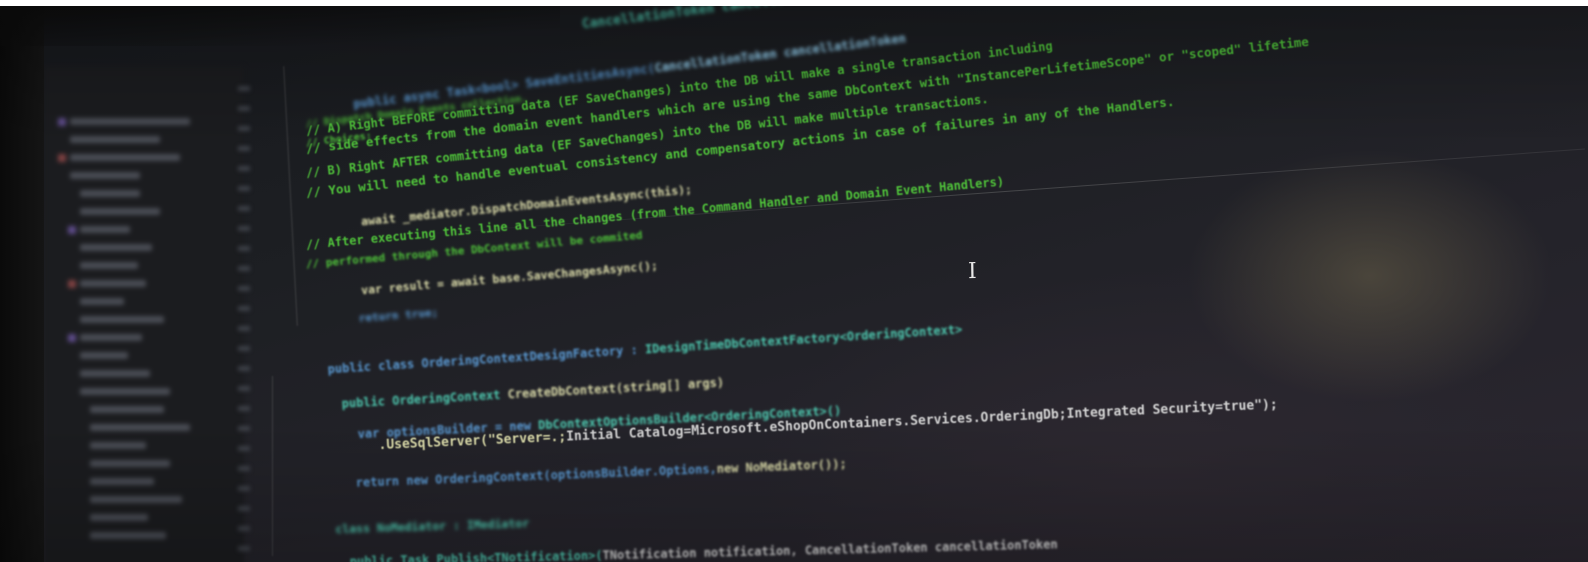  Describe the element at coordinates (472, 441) in the screenshot. I see `code-token: .UseSqlServer("Server=.;` at that location.